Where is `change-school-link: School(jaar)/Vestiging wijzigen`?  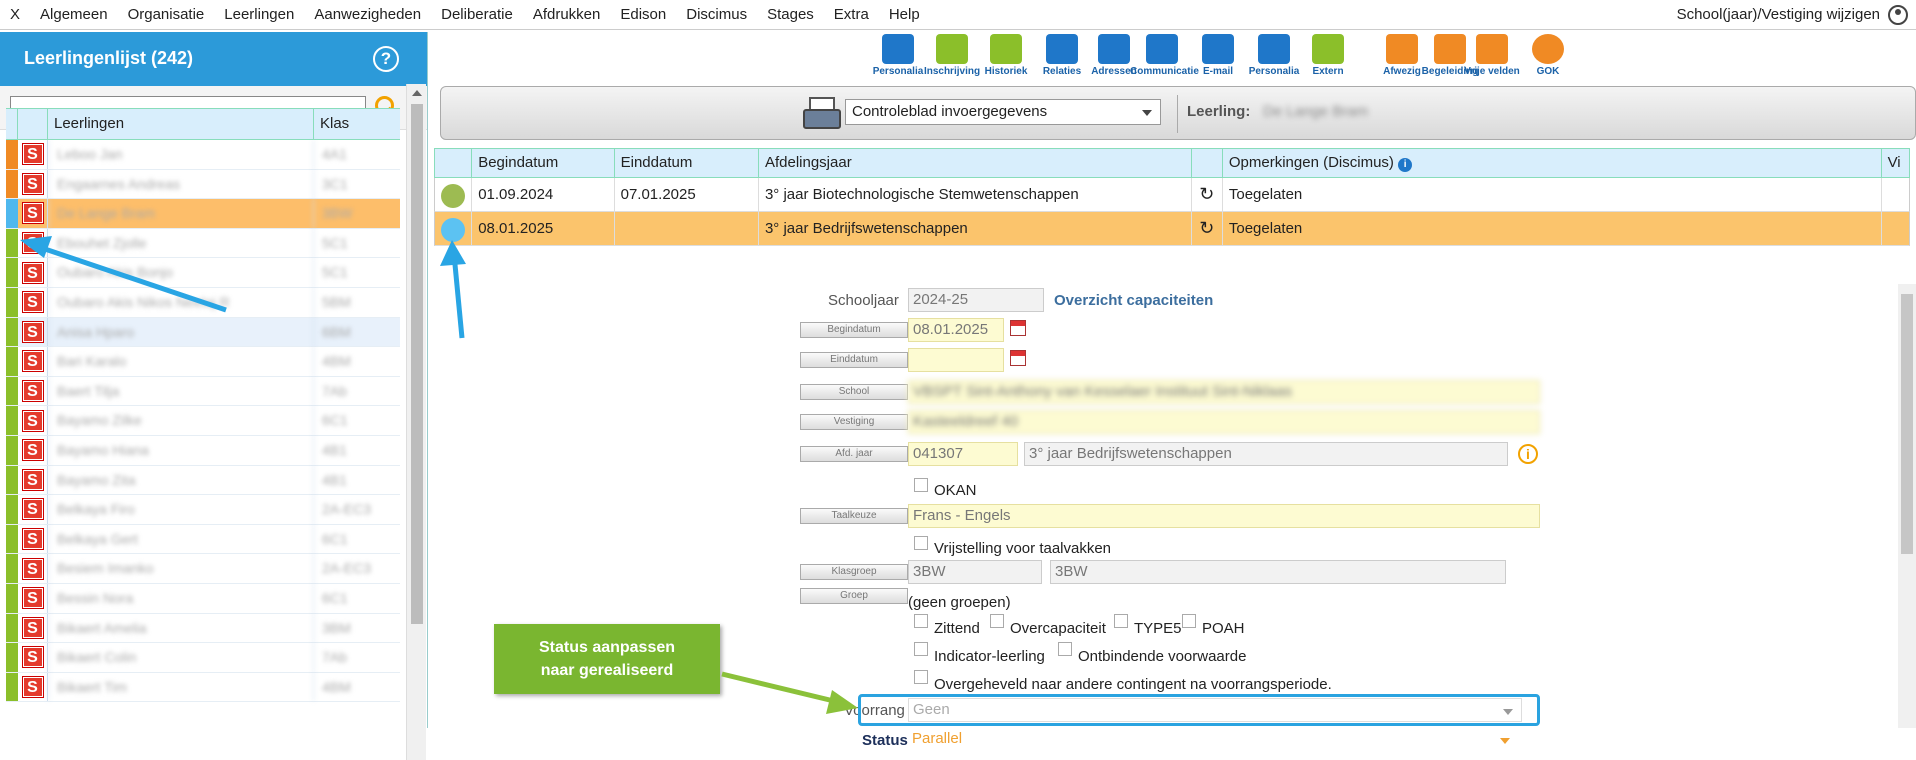 change-school-link: School(jaar)/Vestiging wijzigen is located at coordinates (1778, 15).